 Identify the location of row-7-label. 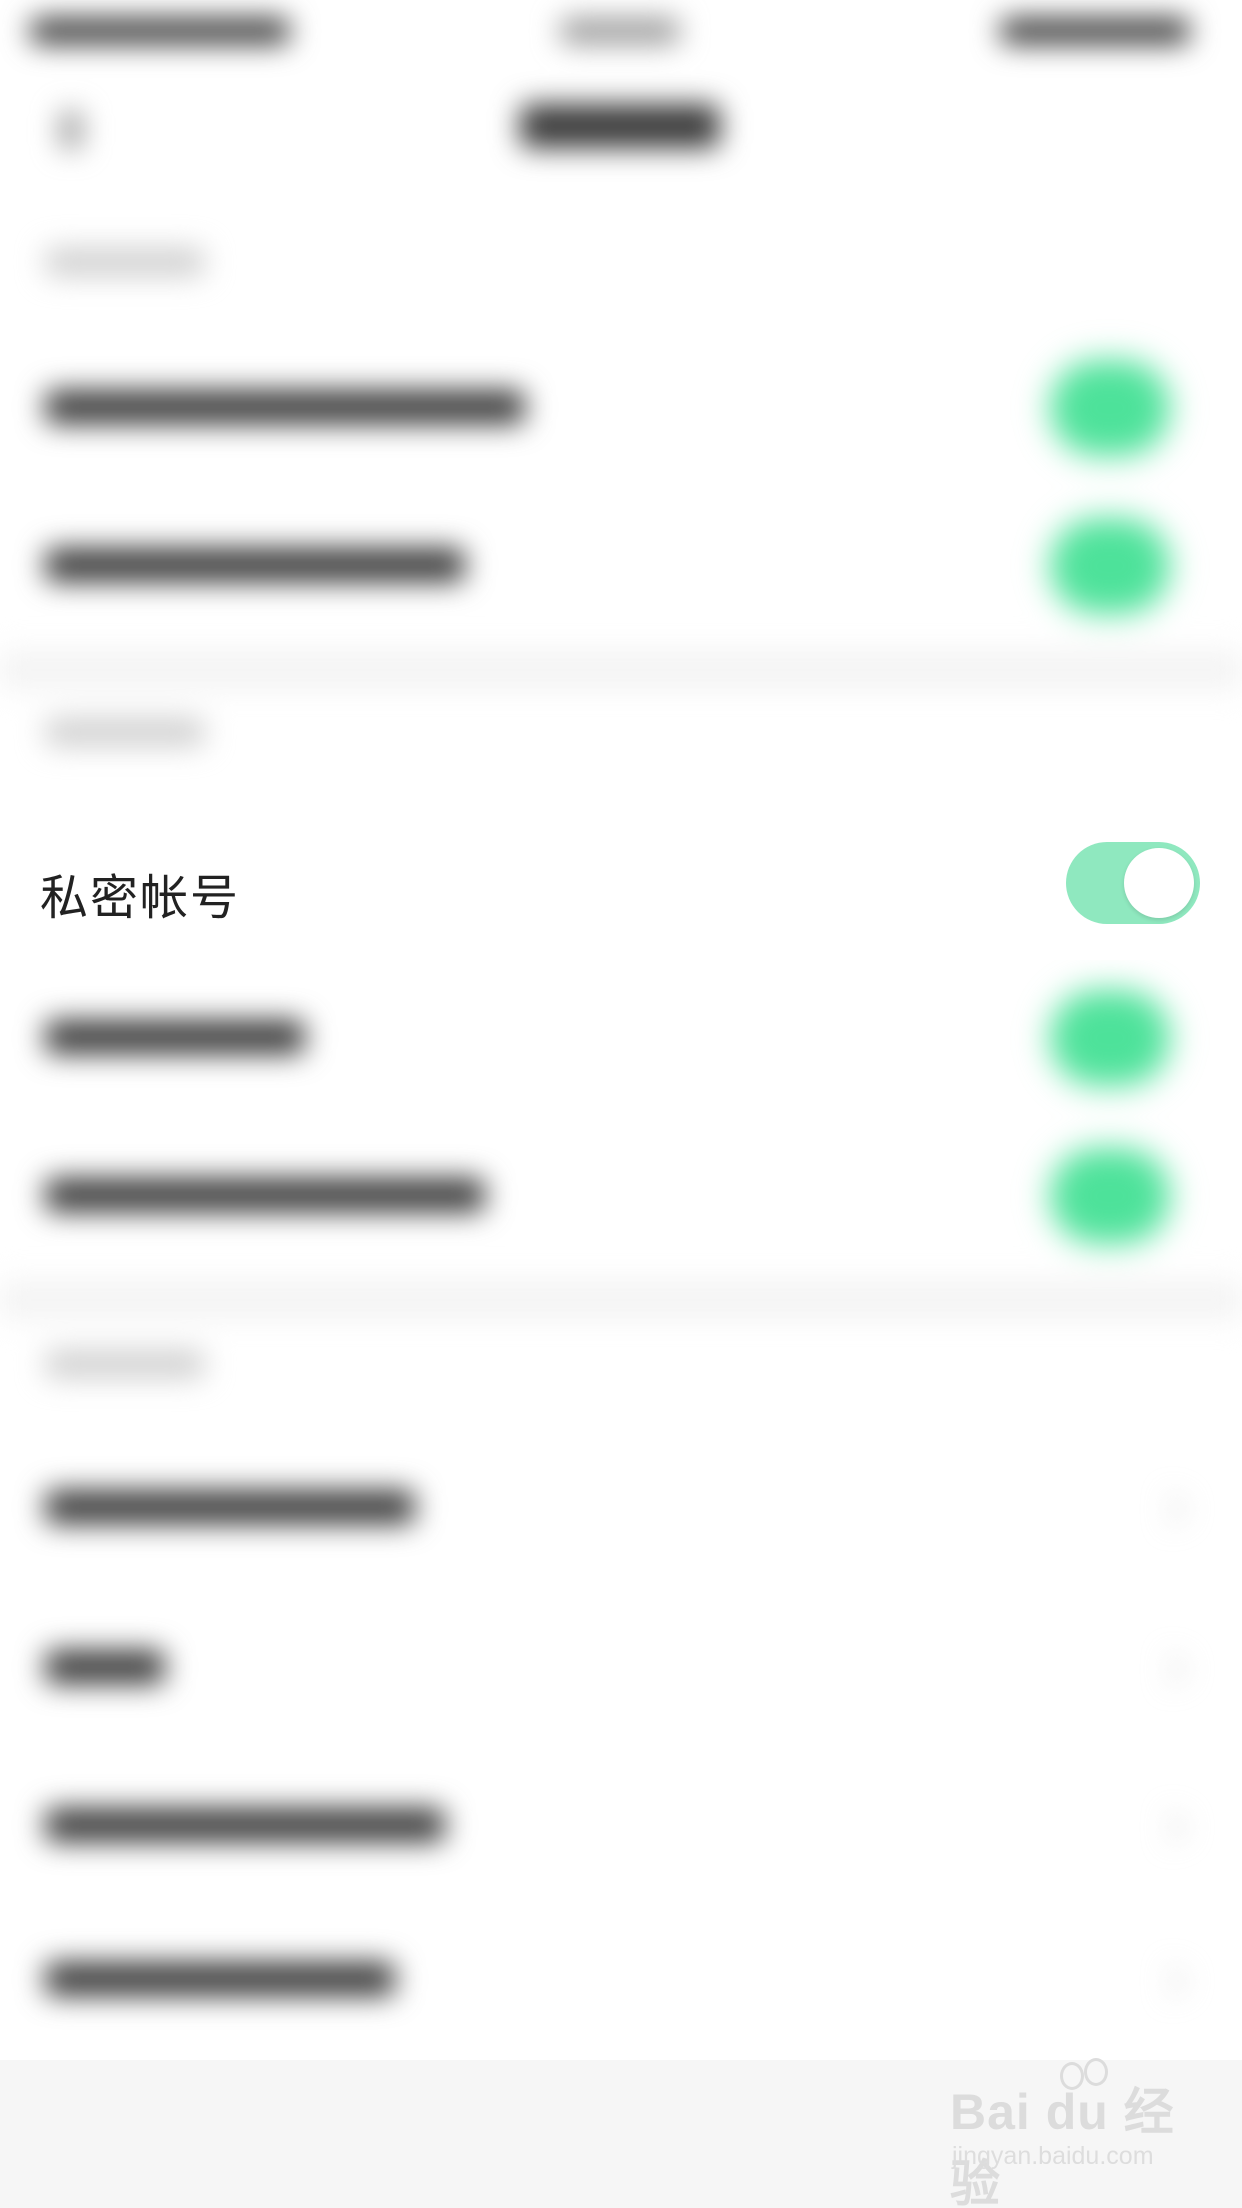
(105, 1667).